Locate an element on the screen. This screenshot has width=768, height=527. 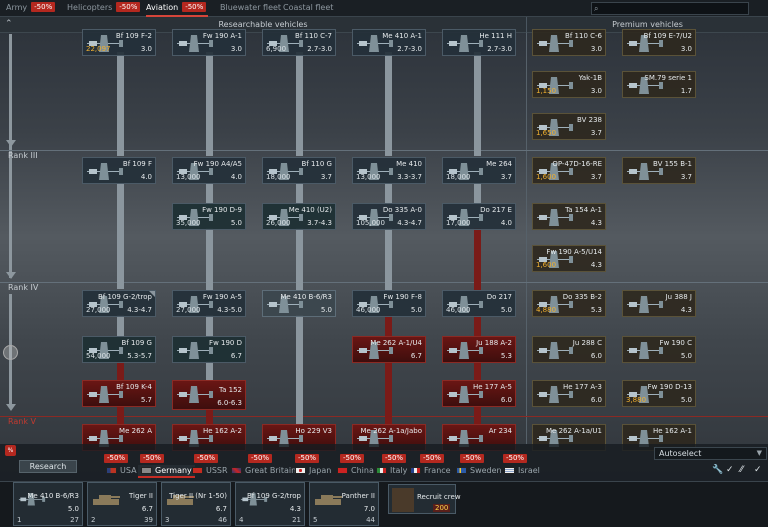
ussr-flag-icon is located at coordinates (197, 470).